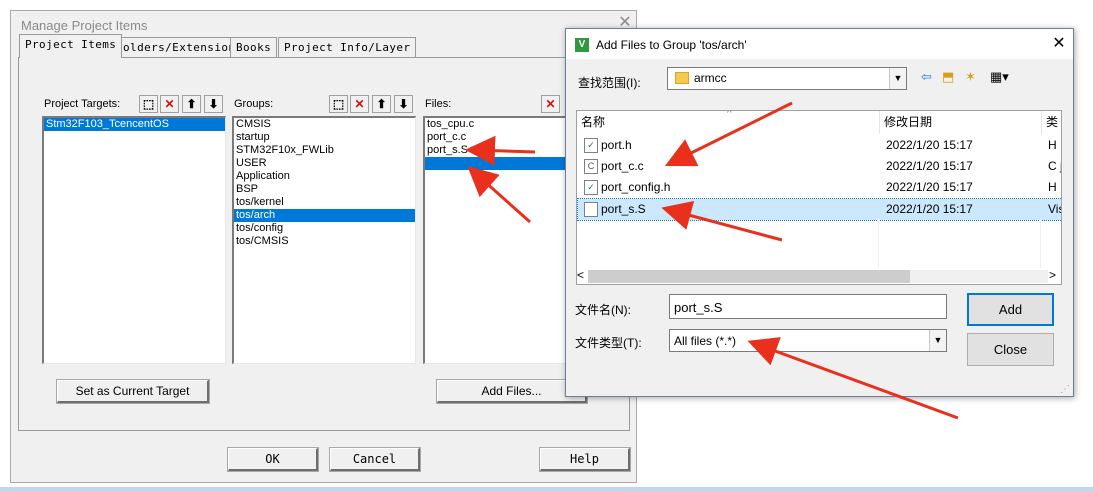  Describe the element at coordinates (71, 46) in the screenshot. I see `tab-project-items: Project Items` at that location.